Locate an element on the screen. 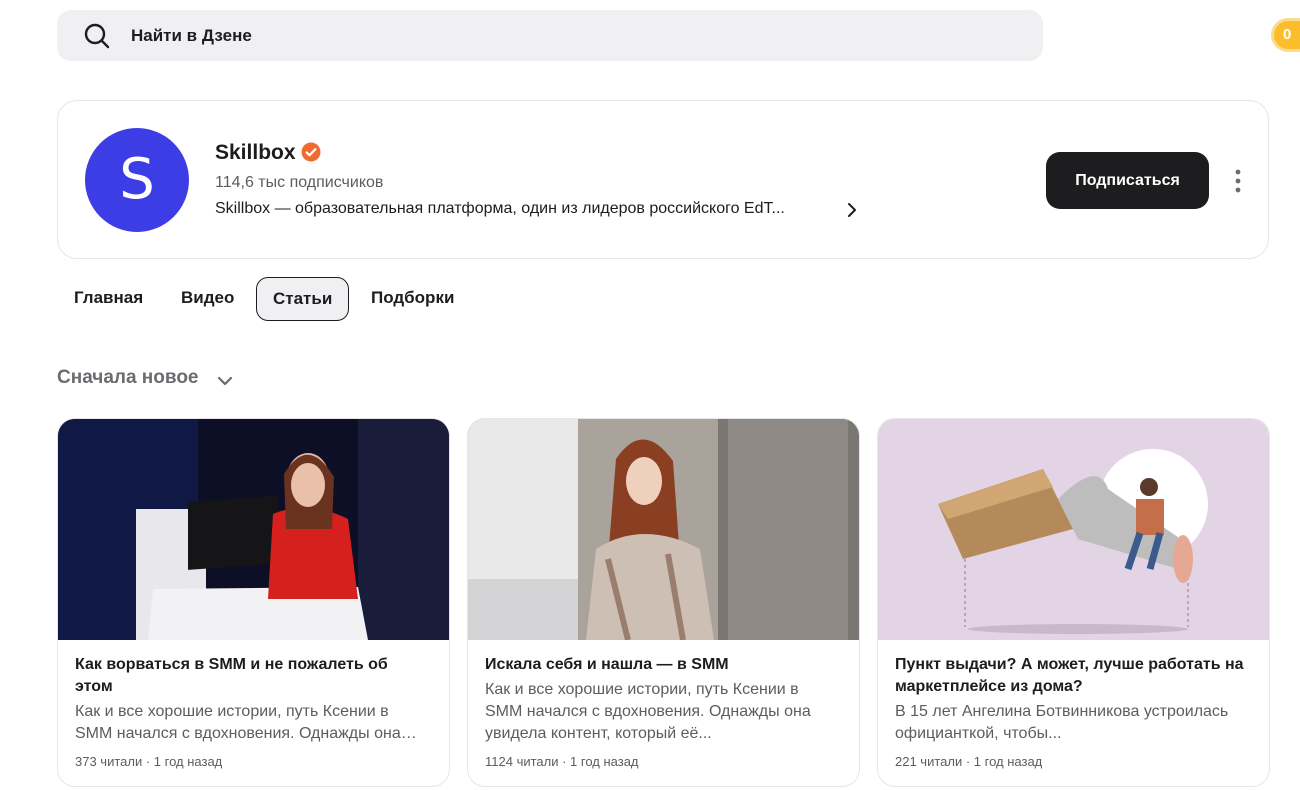  search-icon is located at coordinates (97, 36).